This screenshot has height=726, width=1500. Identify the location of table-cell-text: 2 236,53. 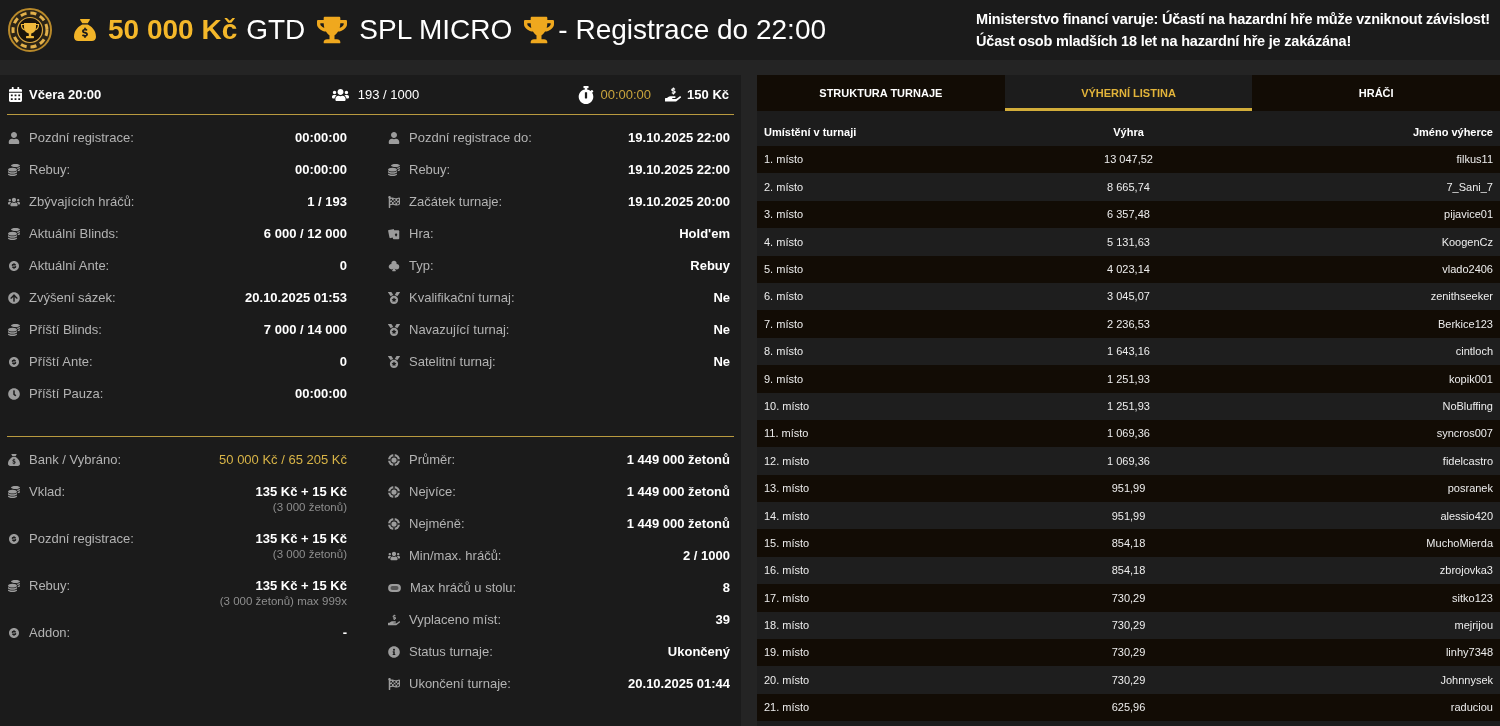
(1128, 324).